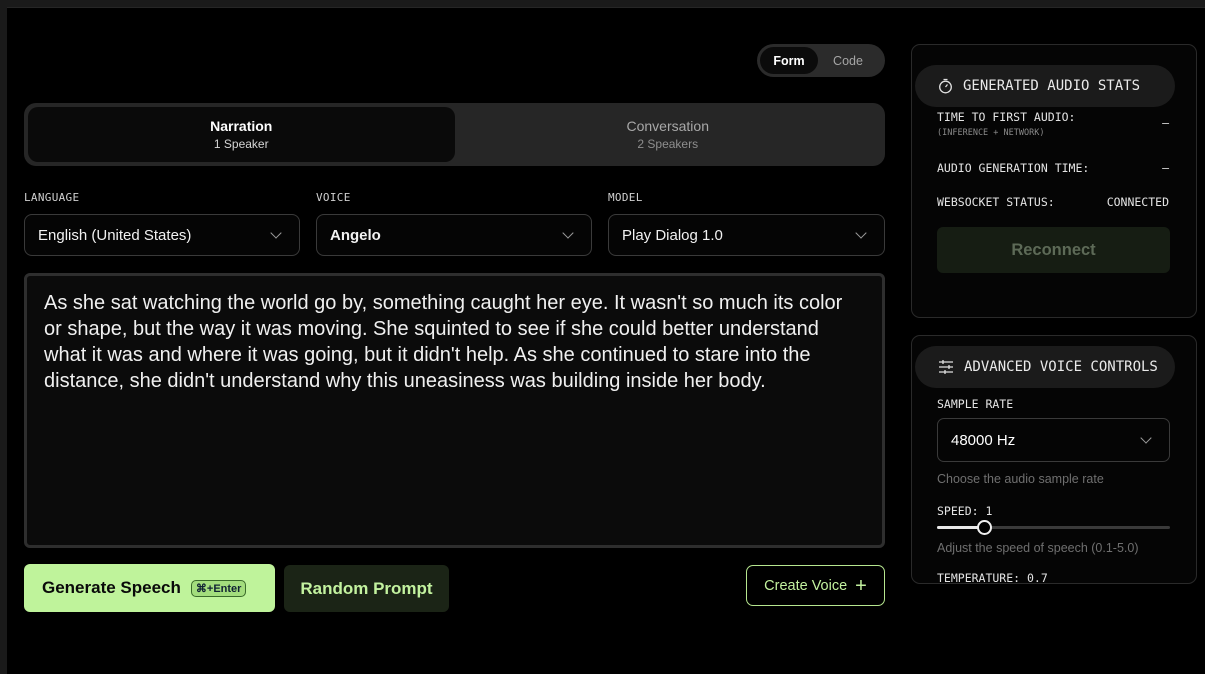  Describe the element at coordinates (625, 197) in the screenshot. I see `model-label: MODEL` at that location.